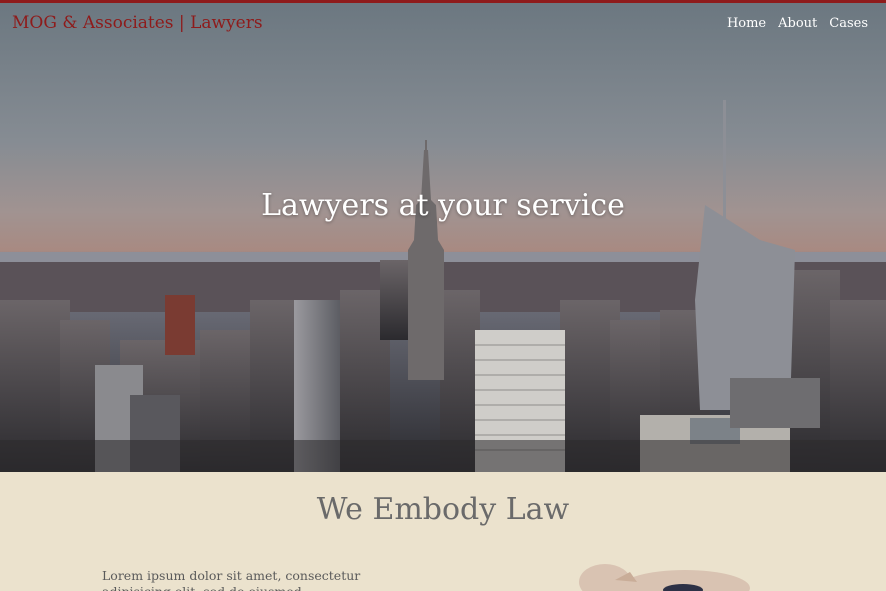 This screenshot has width=886, height=591. I want to click on hero-title: Lawyers at your service, so click(443, 205).